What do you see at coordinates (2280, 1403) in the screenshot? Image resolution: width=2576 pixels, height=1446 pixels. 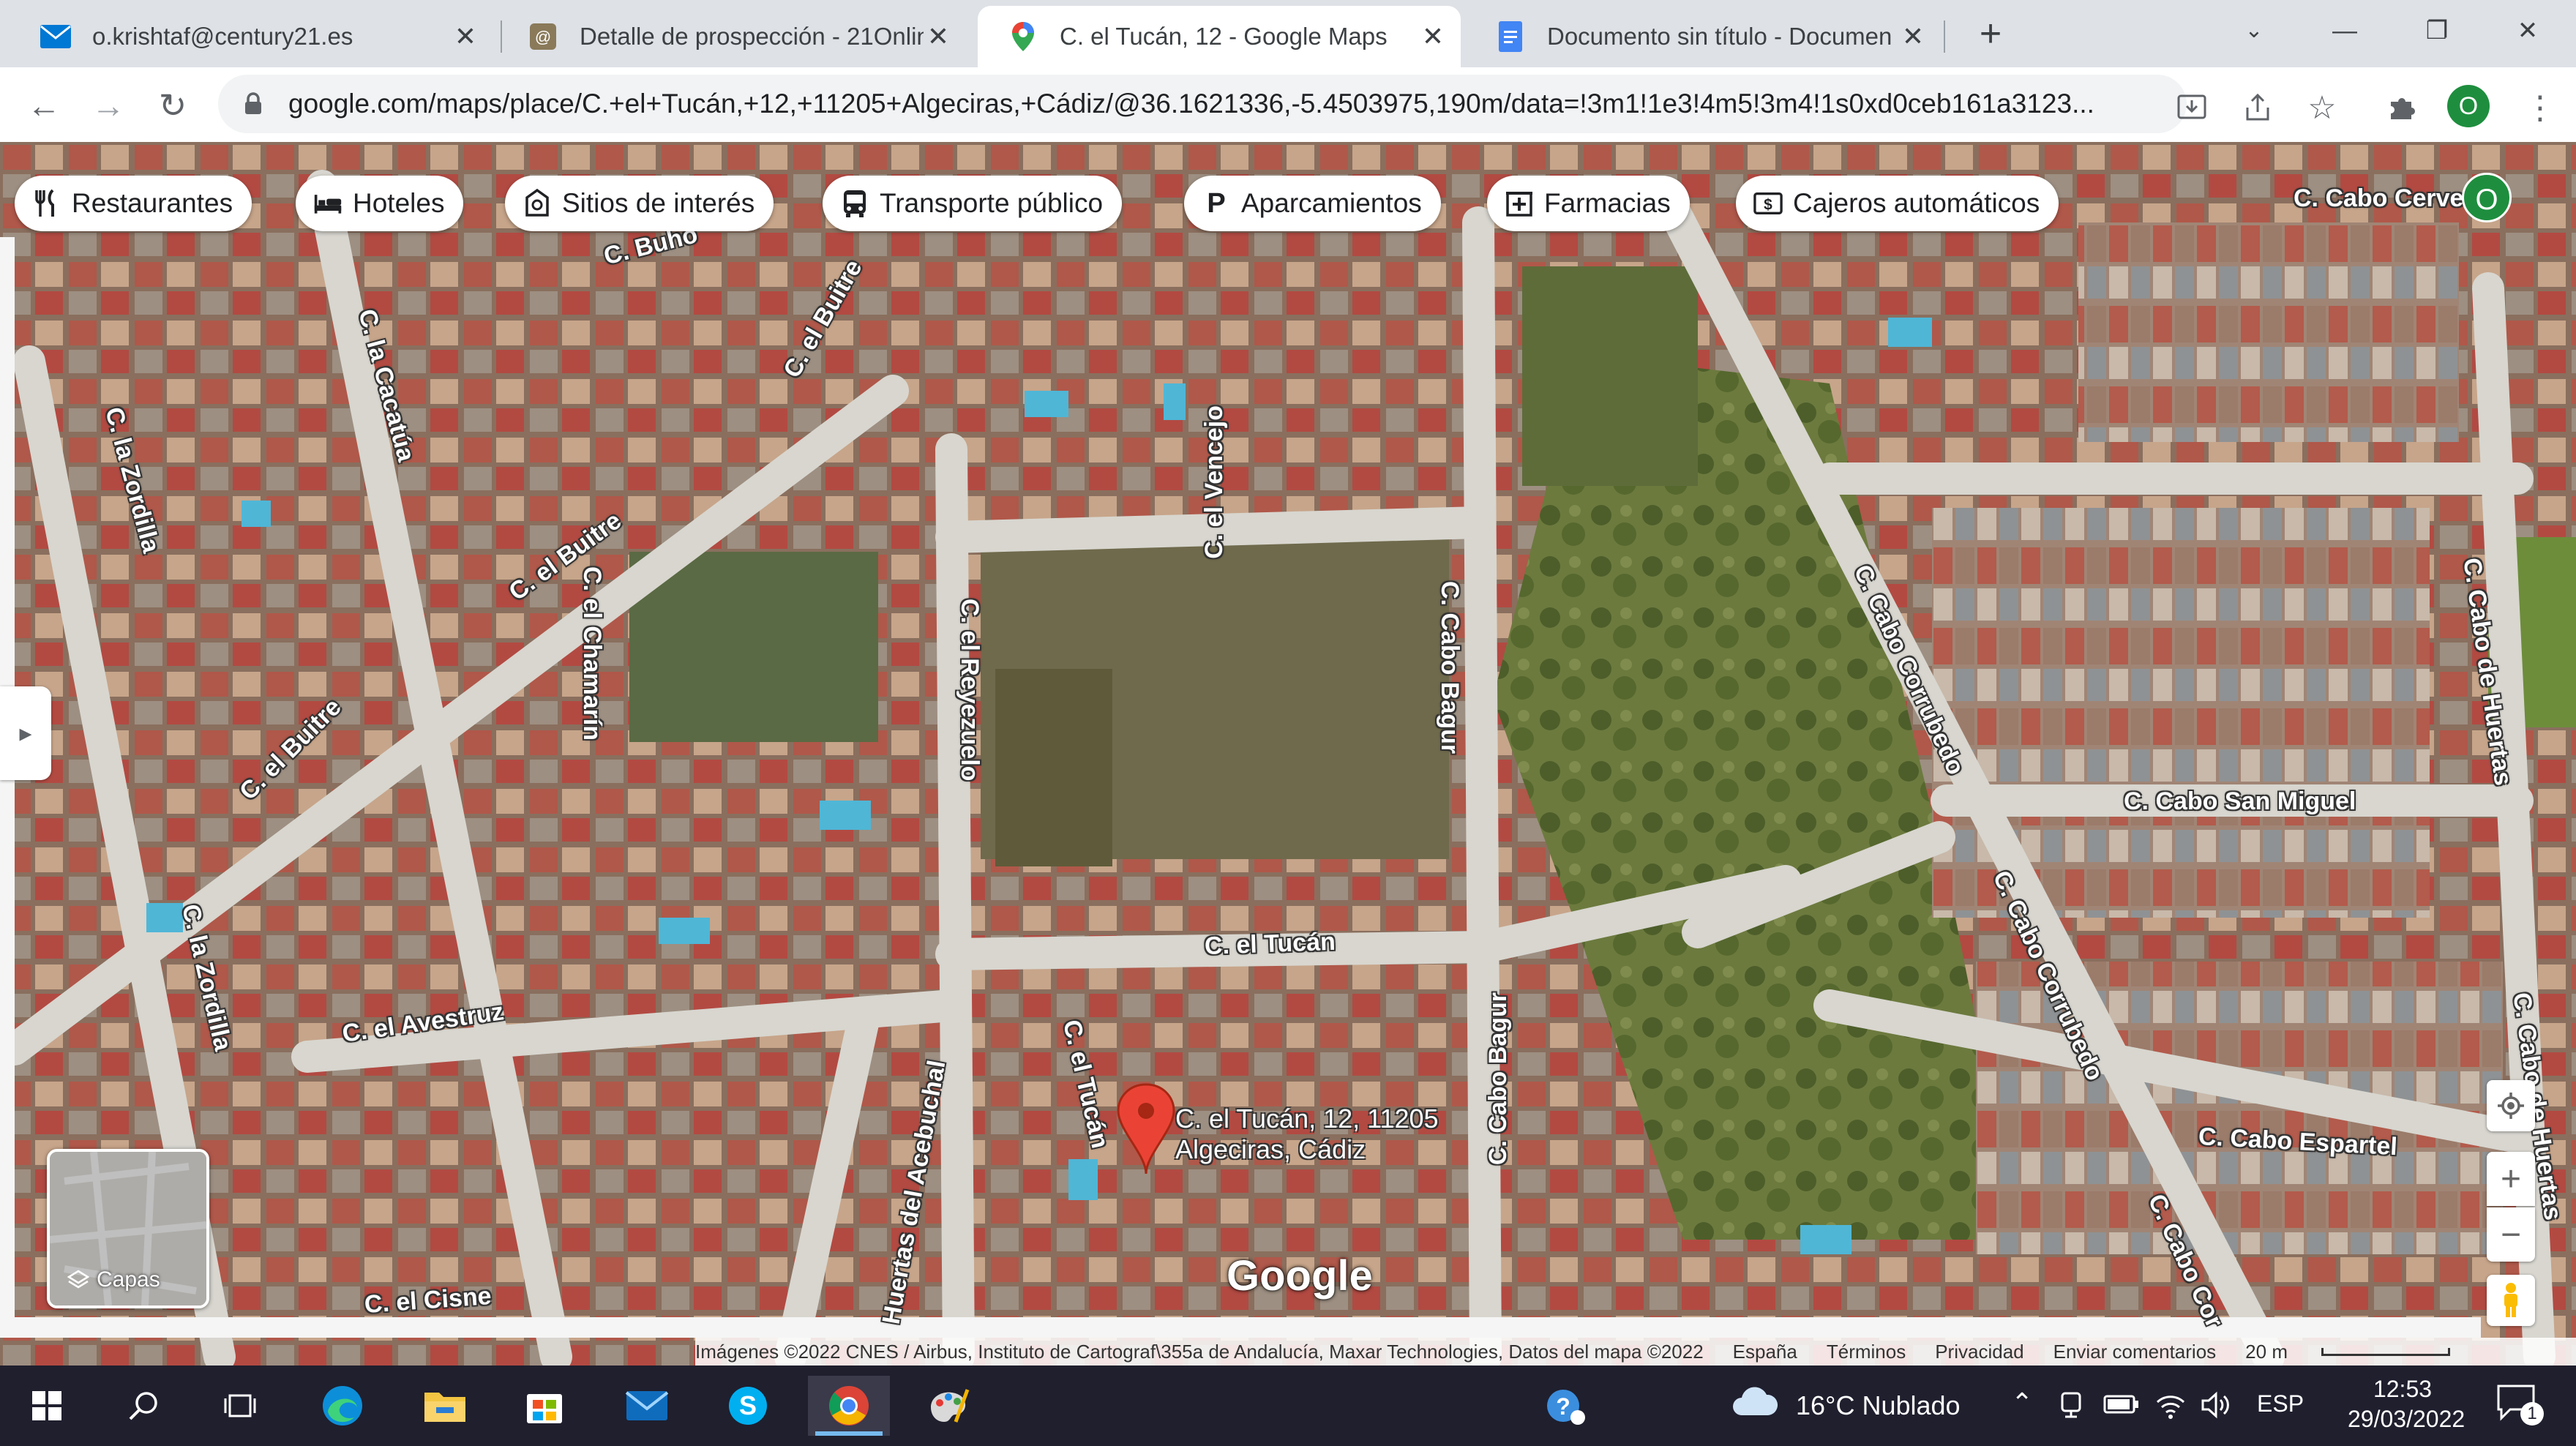 I see `input-language: ESP` at bounding box center [2280, 1403].